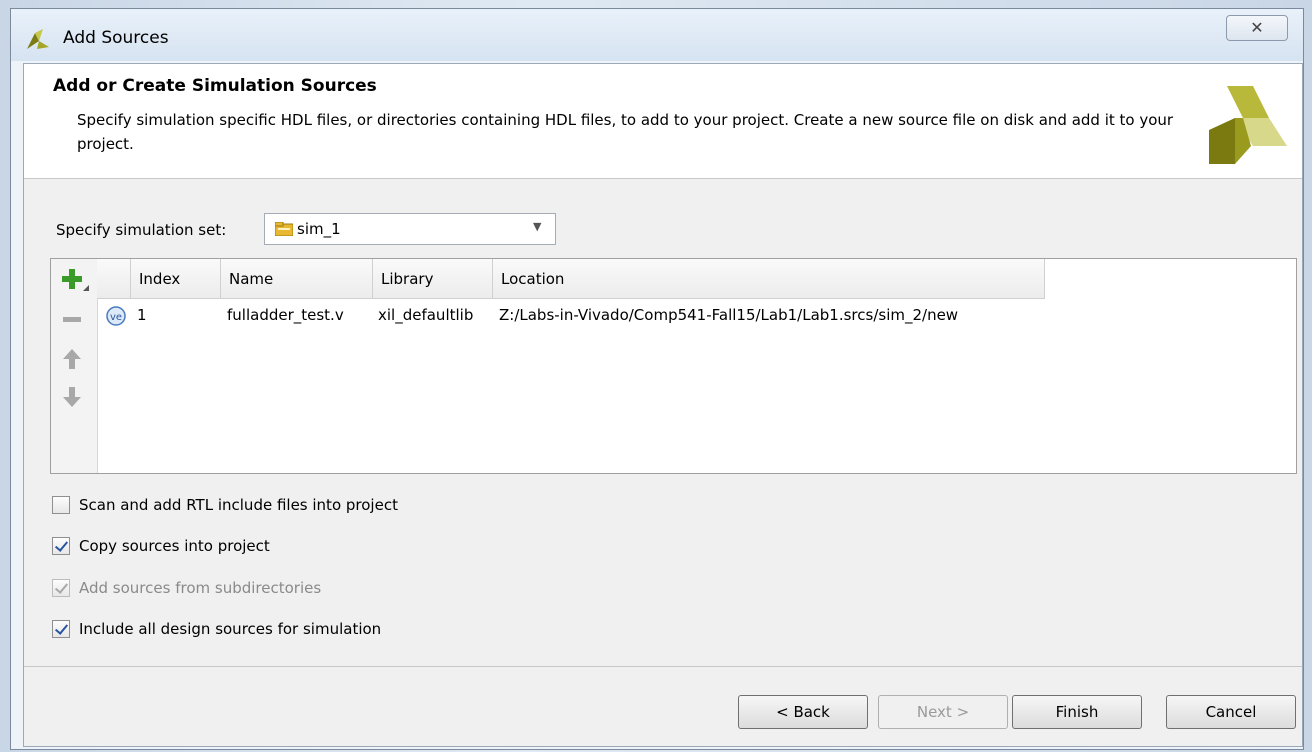 This screenshot has height=752, width=1312. What do you see at coordinates (1248, 125) in the screenshot?
I see `xilinx-logo-icon` at bounding box center [1248, 125].